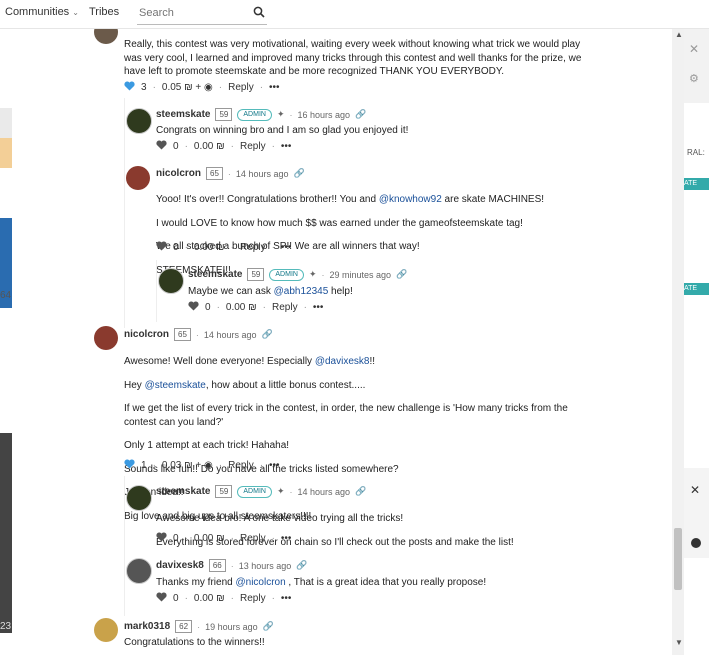 Image resolution: width=709 pixels, height=655 pixels. Describe the element at coordinates (182, 334) in the screenshot. I see `reputation-badge: 65` at that location.